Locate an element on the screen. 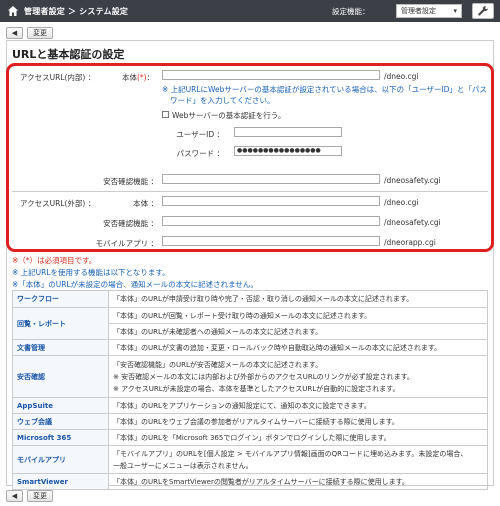  mobile-app-label: モバイルアプリ ： is located at coordinates (126, 243).